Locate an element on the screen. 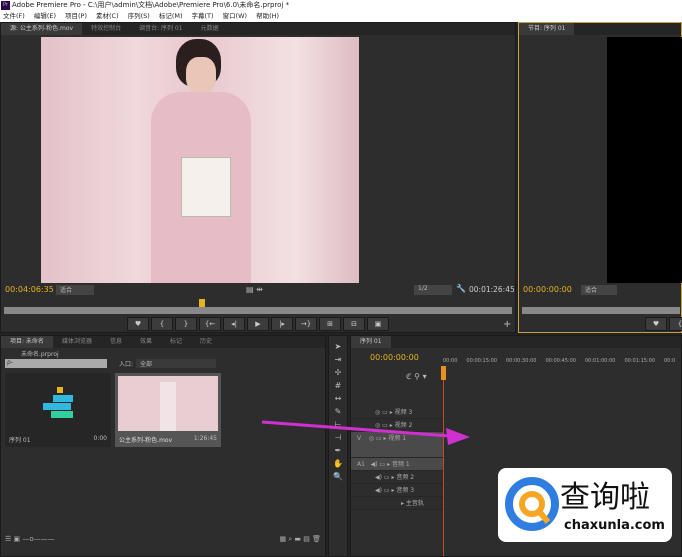 The width and height of the screenshot is (682, 557). resolution-dropdown: 1/2 is located at coordinates (433, 290).